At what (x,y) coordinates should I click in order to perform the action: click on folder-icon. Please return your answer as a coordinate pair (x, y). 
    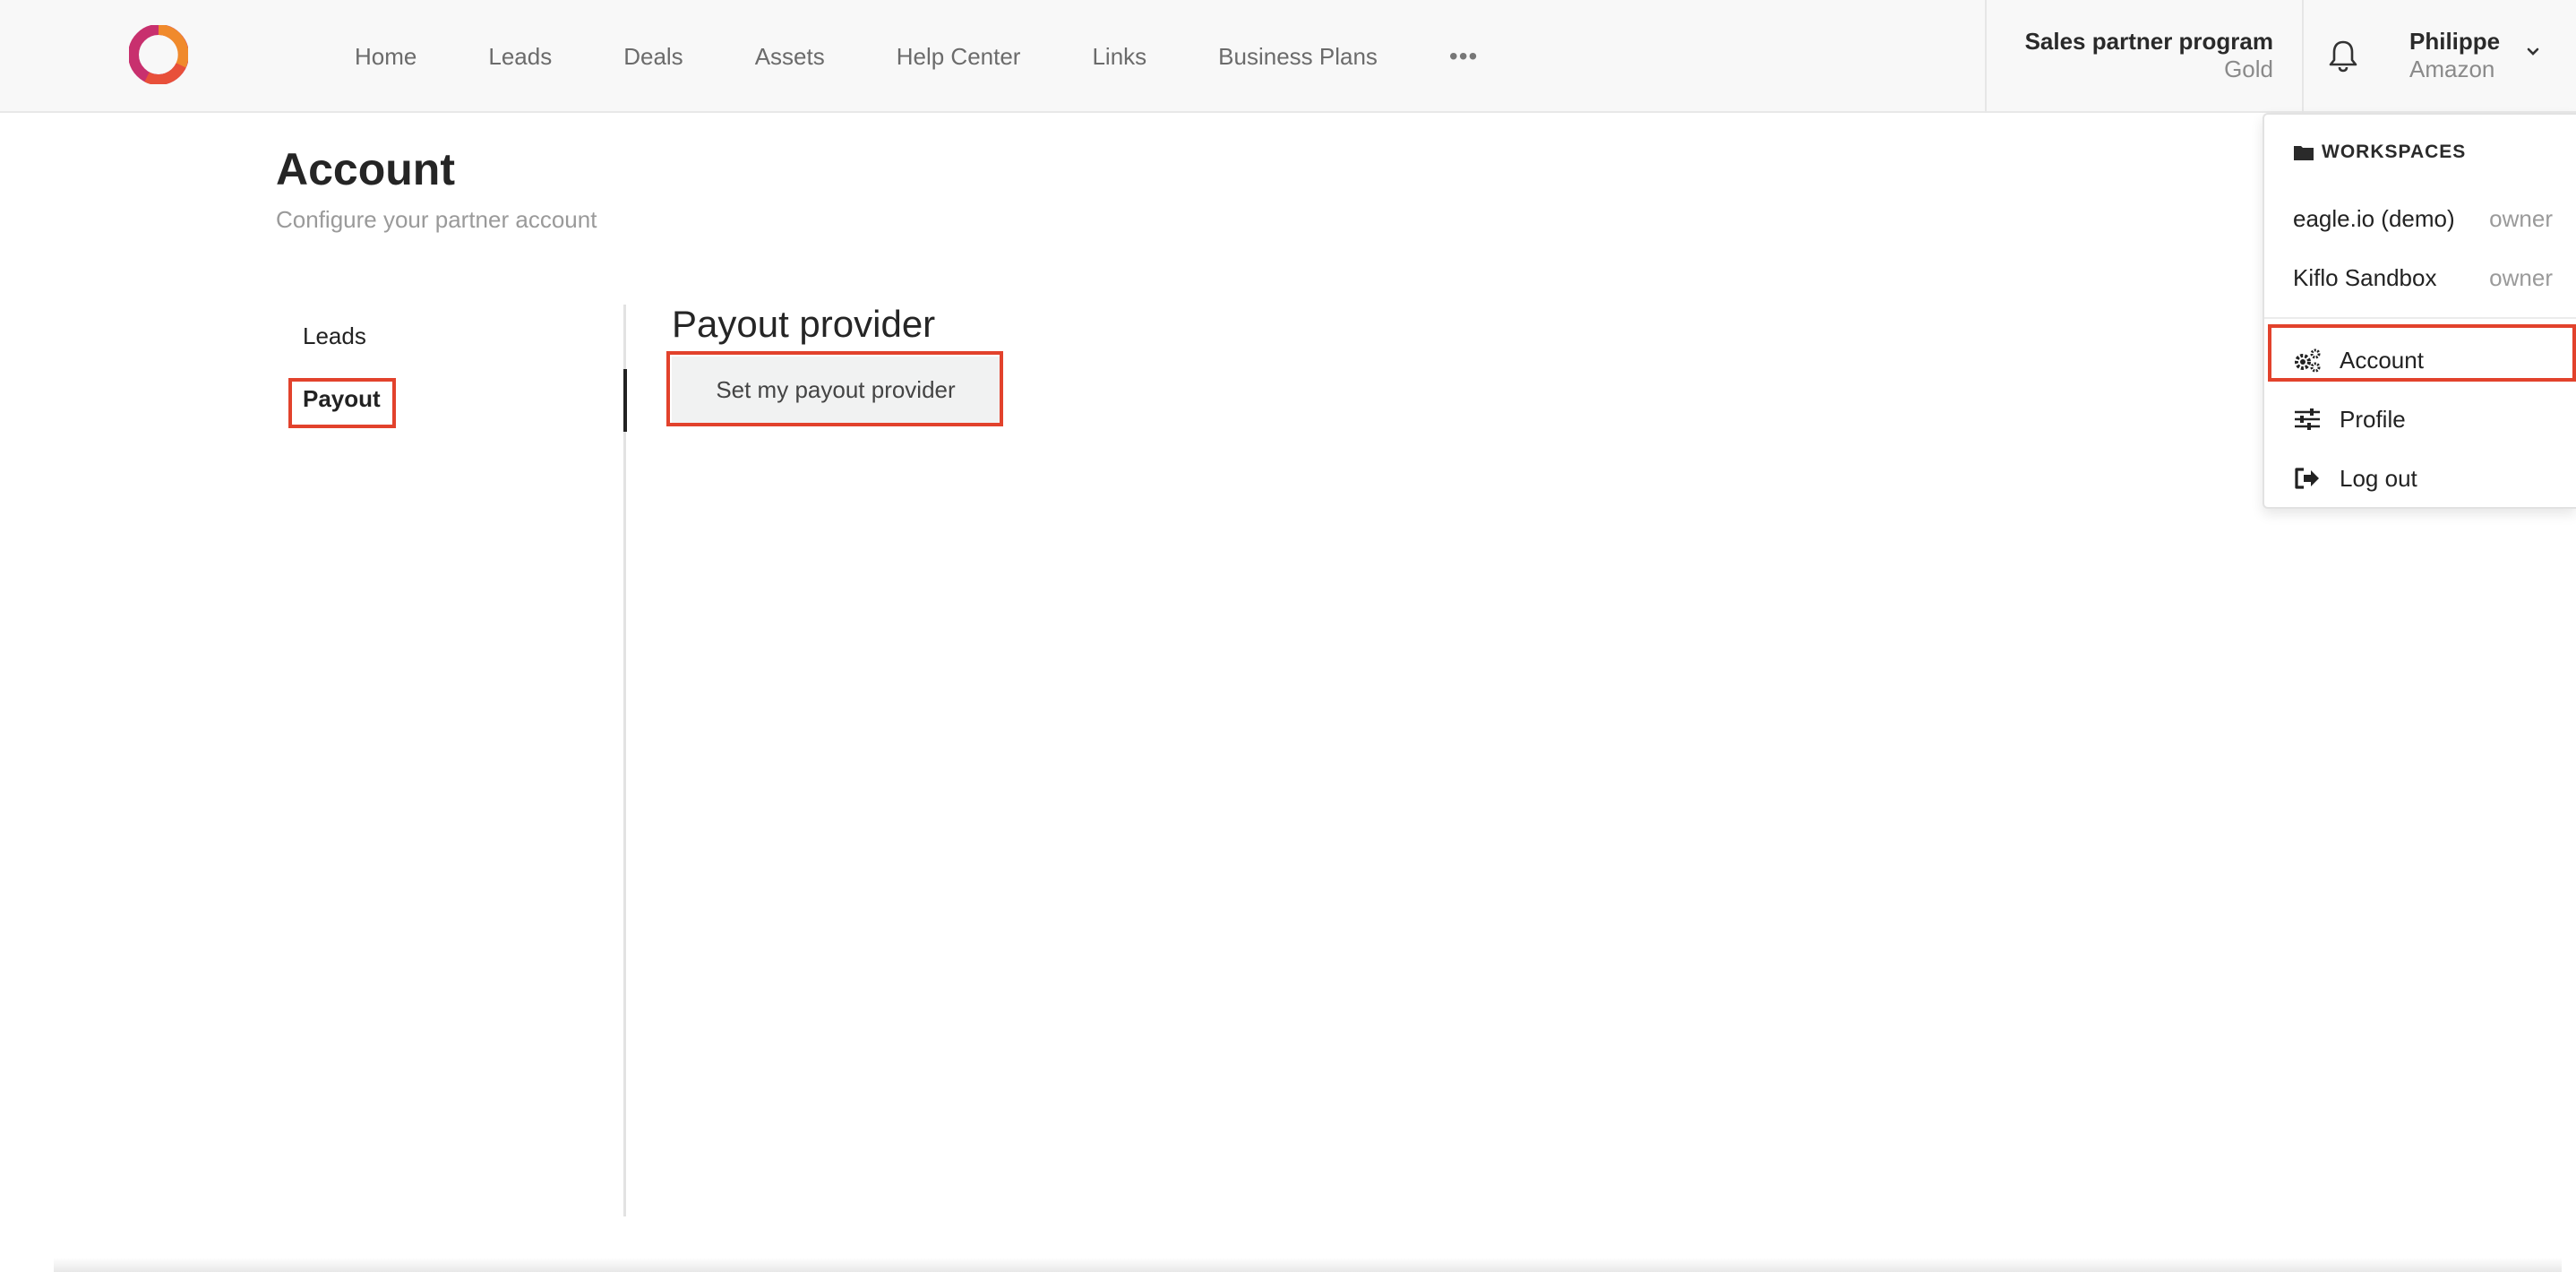
    Looking at the image, I should click on (2304, 153).